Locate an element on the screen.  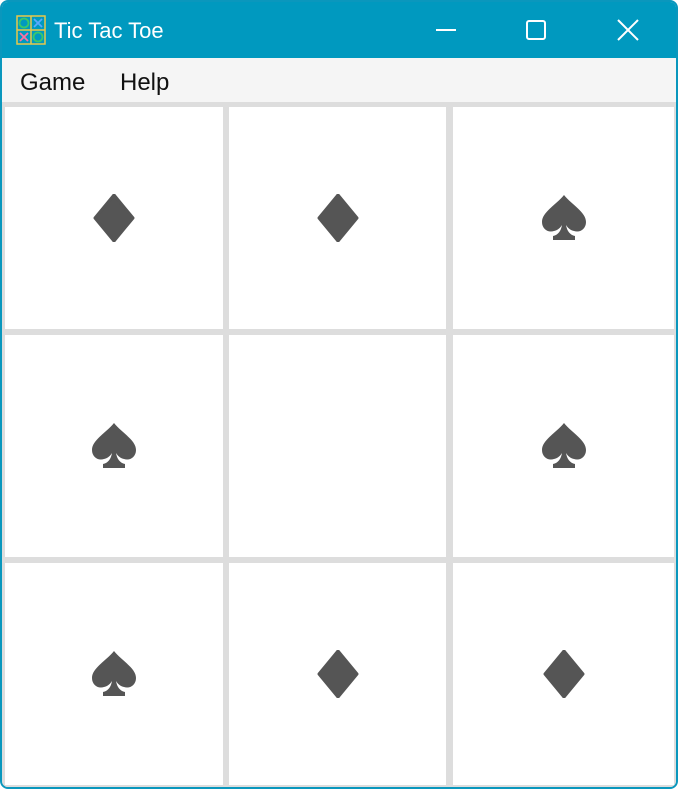
board-cell-r1-c3 is located at coordinates (563, 218).